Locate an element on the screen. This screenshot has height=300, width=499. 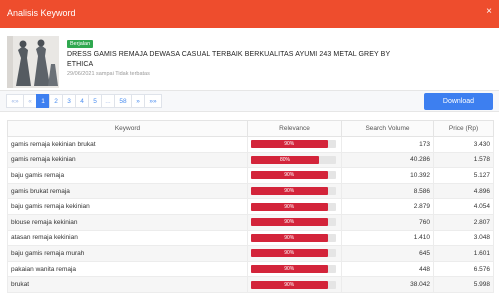
table-row: gamis remaja kekinian 80% 40.286 1.578 is located at coordinates (250, 160).